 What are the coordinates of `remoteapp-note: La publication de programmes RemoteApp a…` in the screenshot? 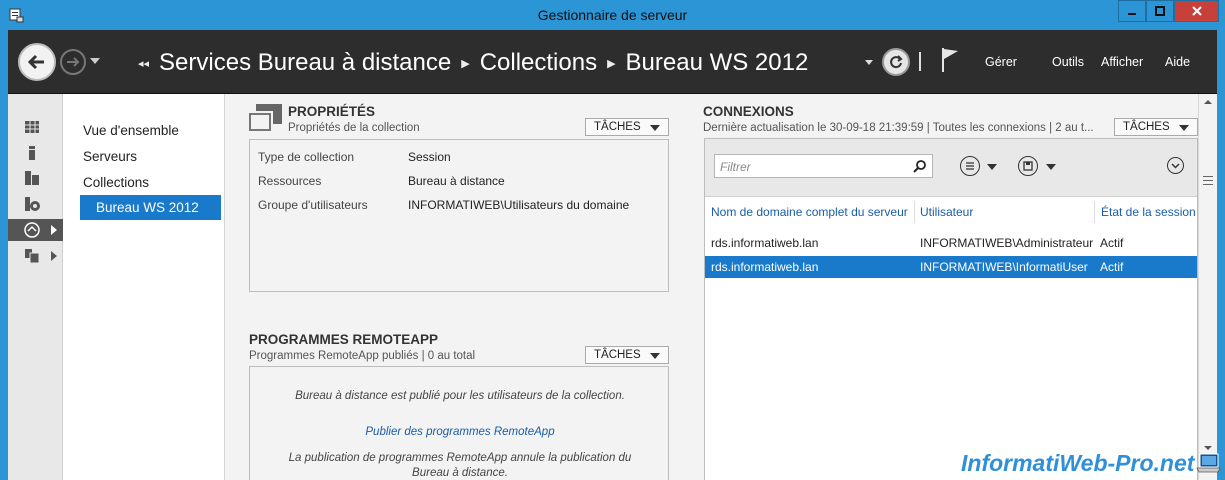 It's located at (460, 458).